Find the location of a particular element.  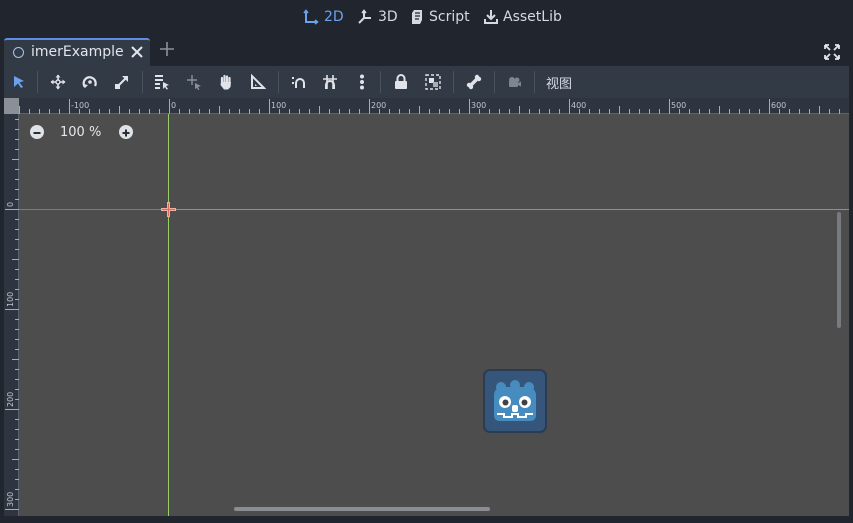

move-tool-button is located at coordinates (58, 82).